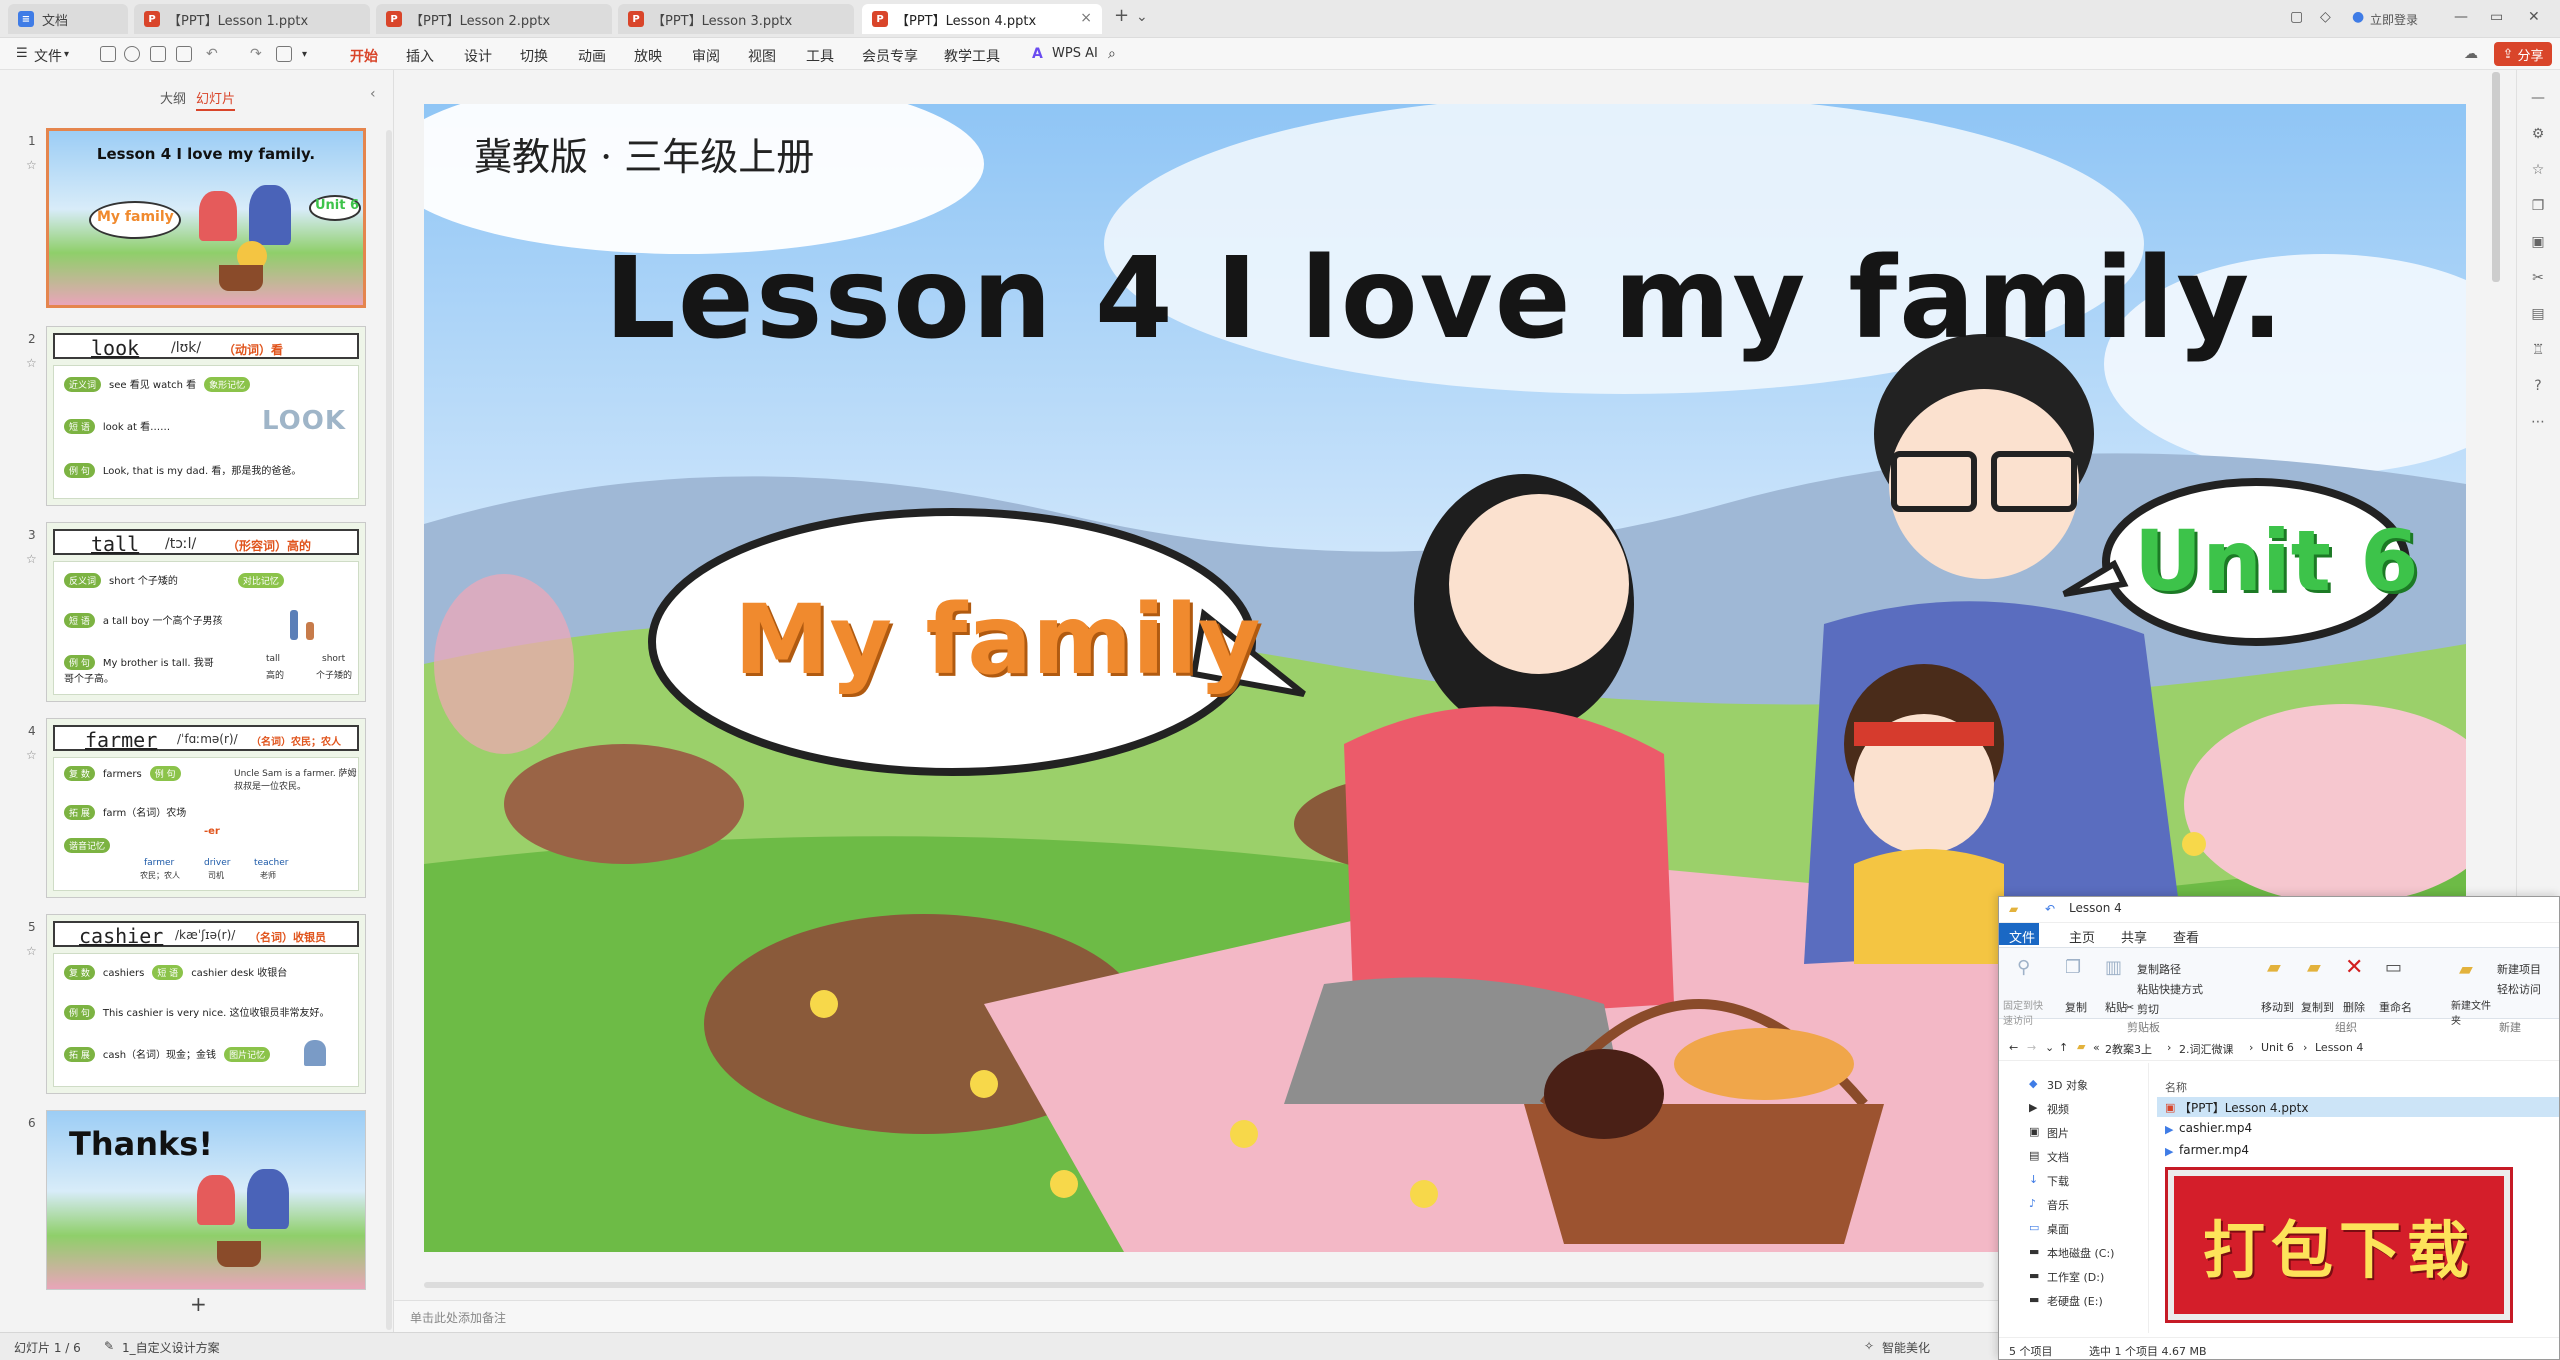 The height and width of the screenshot is (1360, 2560). Describe the element at coordinates (2058, 1205) in the screenshot. I see `nav-item: 音乐` at that location.